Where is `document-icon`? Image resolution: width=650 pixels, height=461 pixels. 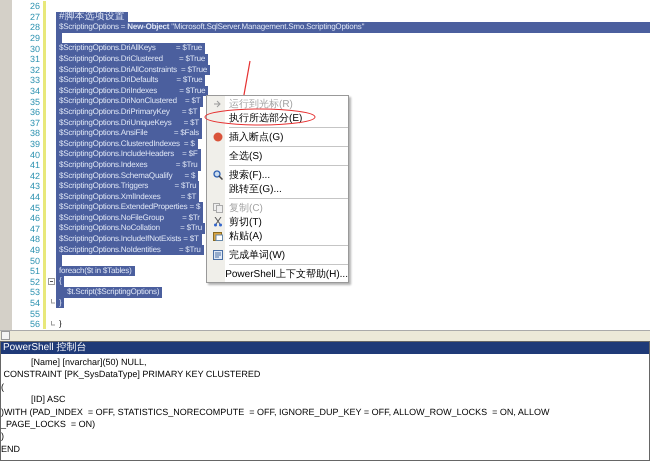 document-icon is located at coordinates (218, 255).